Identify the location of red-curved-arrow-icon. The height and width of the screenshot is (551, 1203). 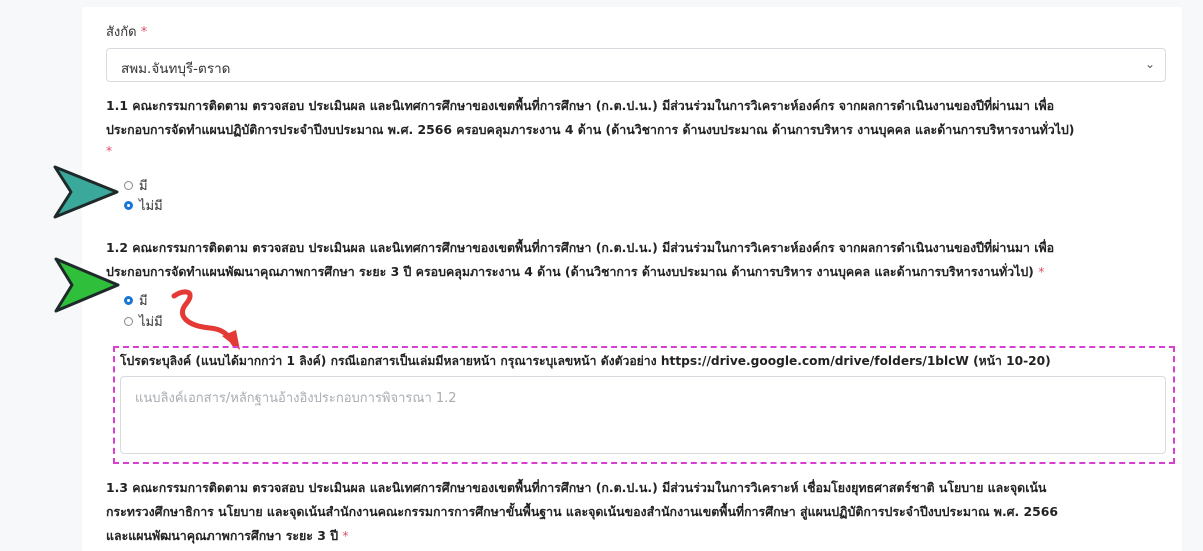
(205, 319).